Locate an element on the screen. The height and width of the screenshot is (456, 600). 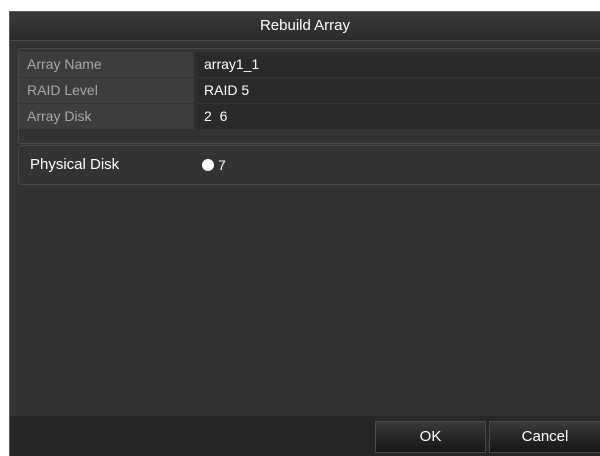
array-disk-label: Array Disk is located at coordinates (107, 116).